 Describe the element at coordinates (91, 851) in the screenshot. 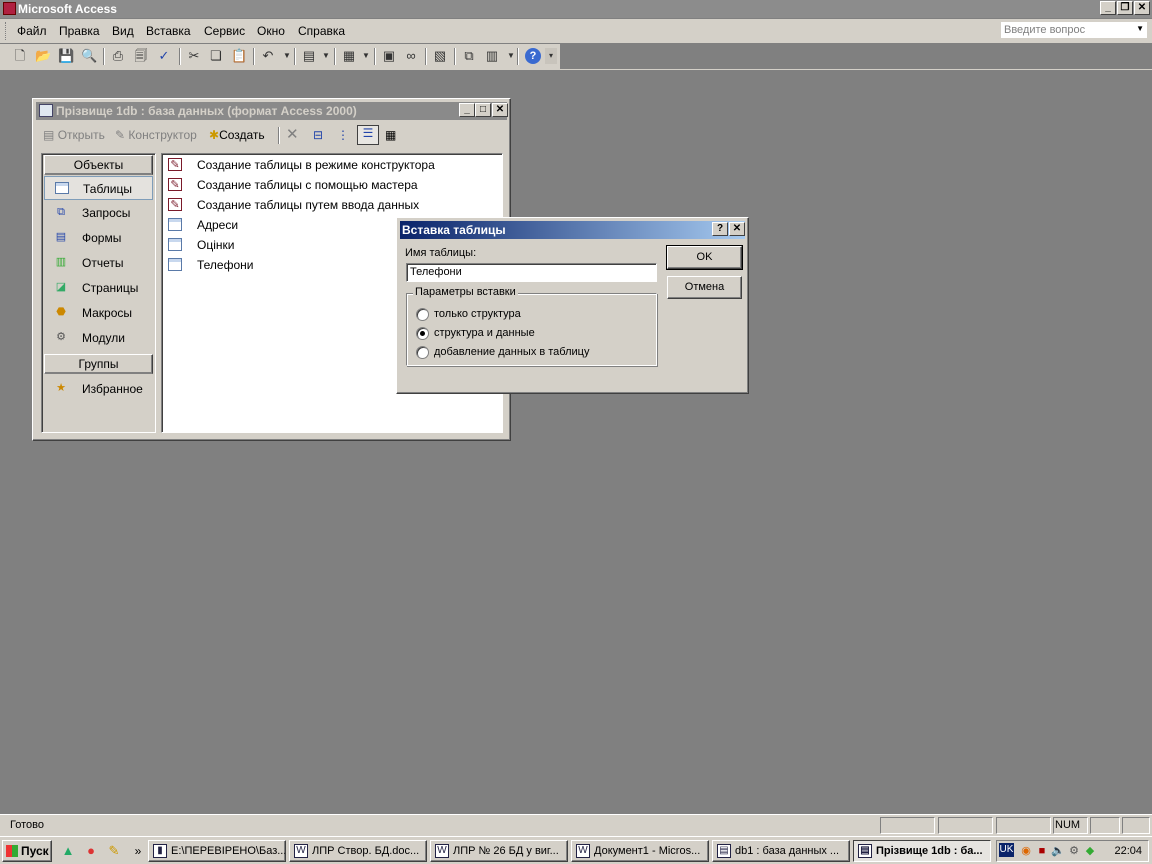

I see `quicklaunch-browser-icon: ●` at that location.